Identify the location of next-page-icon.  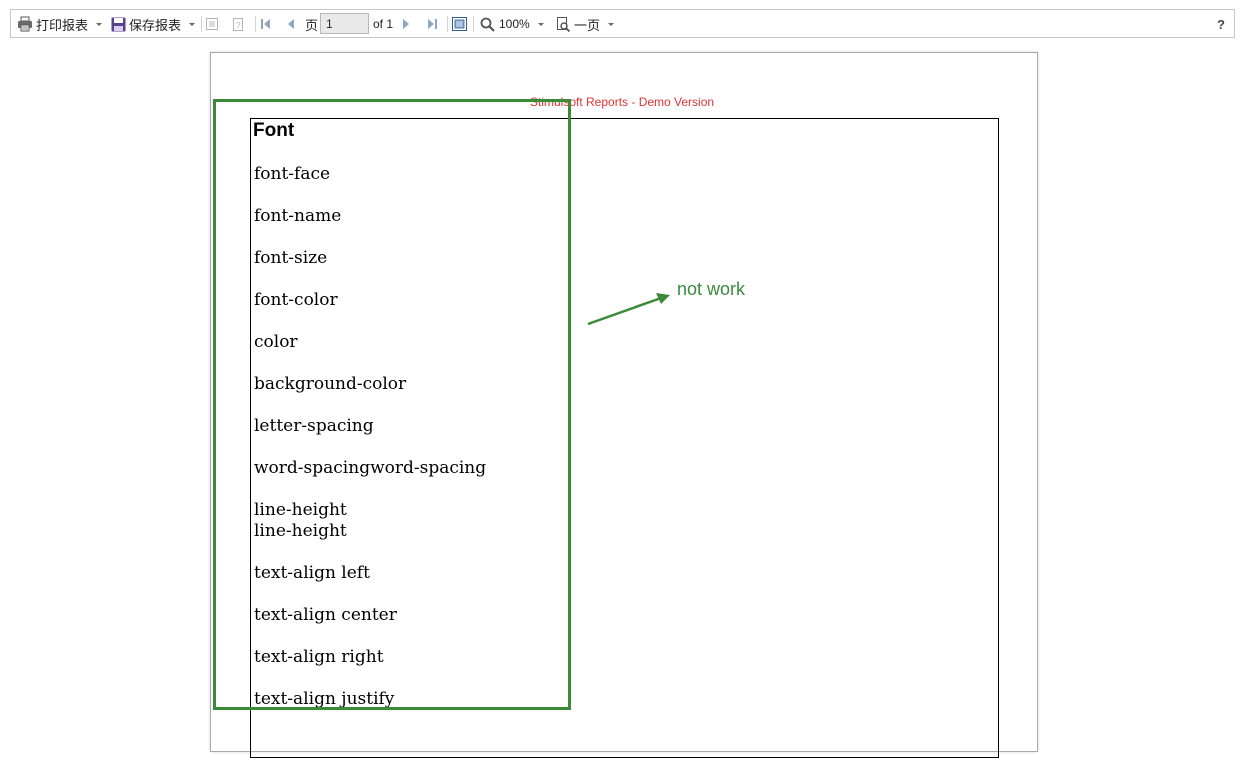
(406, 24).